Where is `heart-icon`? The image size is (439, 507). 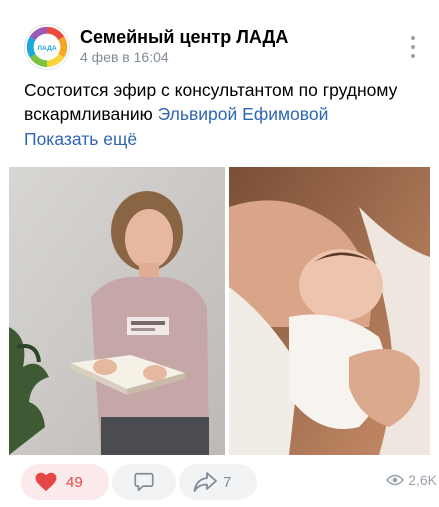
heart-icon is located at coordinates (46, 482).